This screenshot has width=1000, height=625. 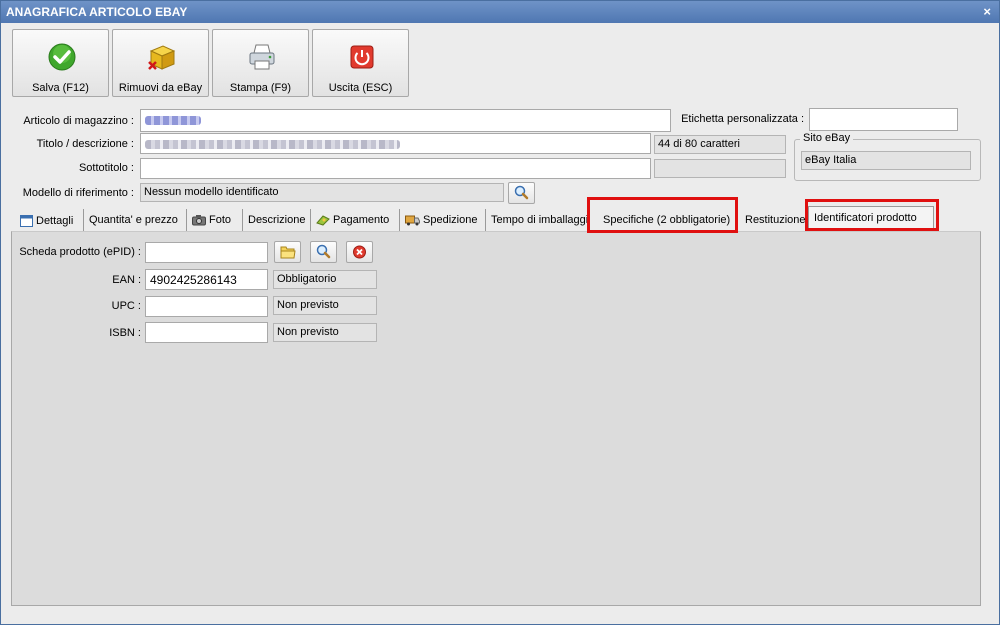 What do you see at coordinates (80, 252) in the screenshot?
I see `epid-label: Scheda prodotto (ePID) :` at bounding box center [80, 252].